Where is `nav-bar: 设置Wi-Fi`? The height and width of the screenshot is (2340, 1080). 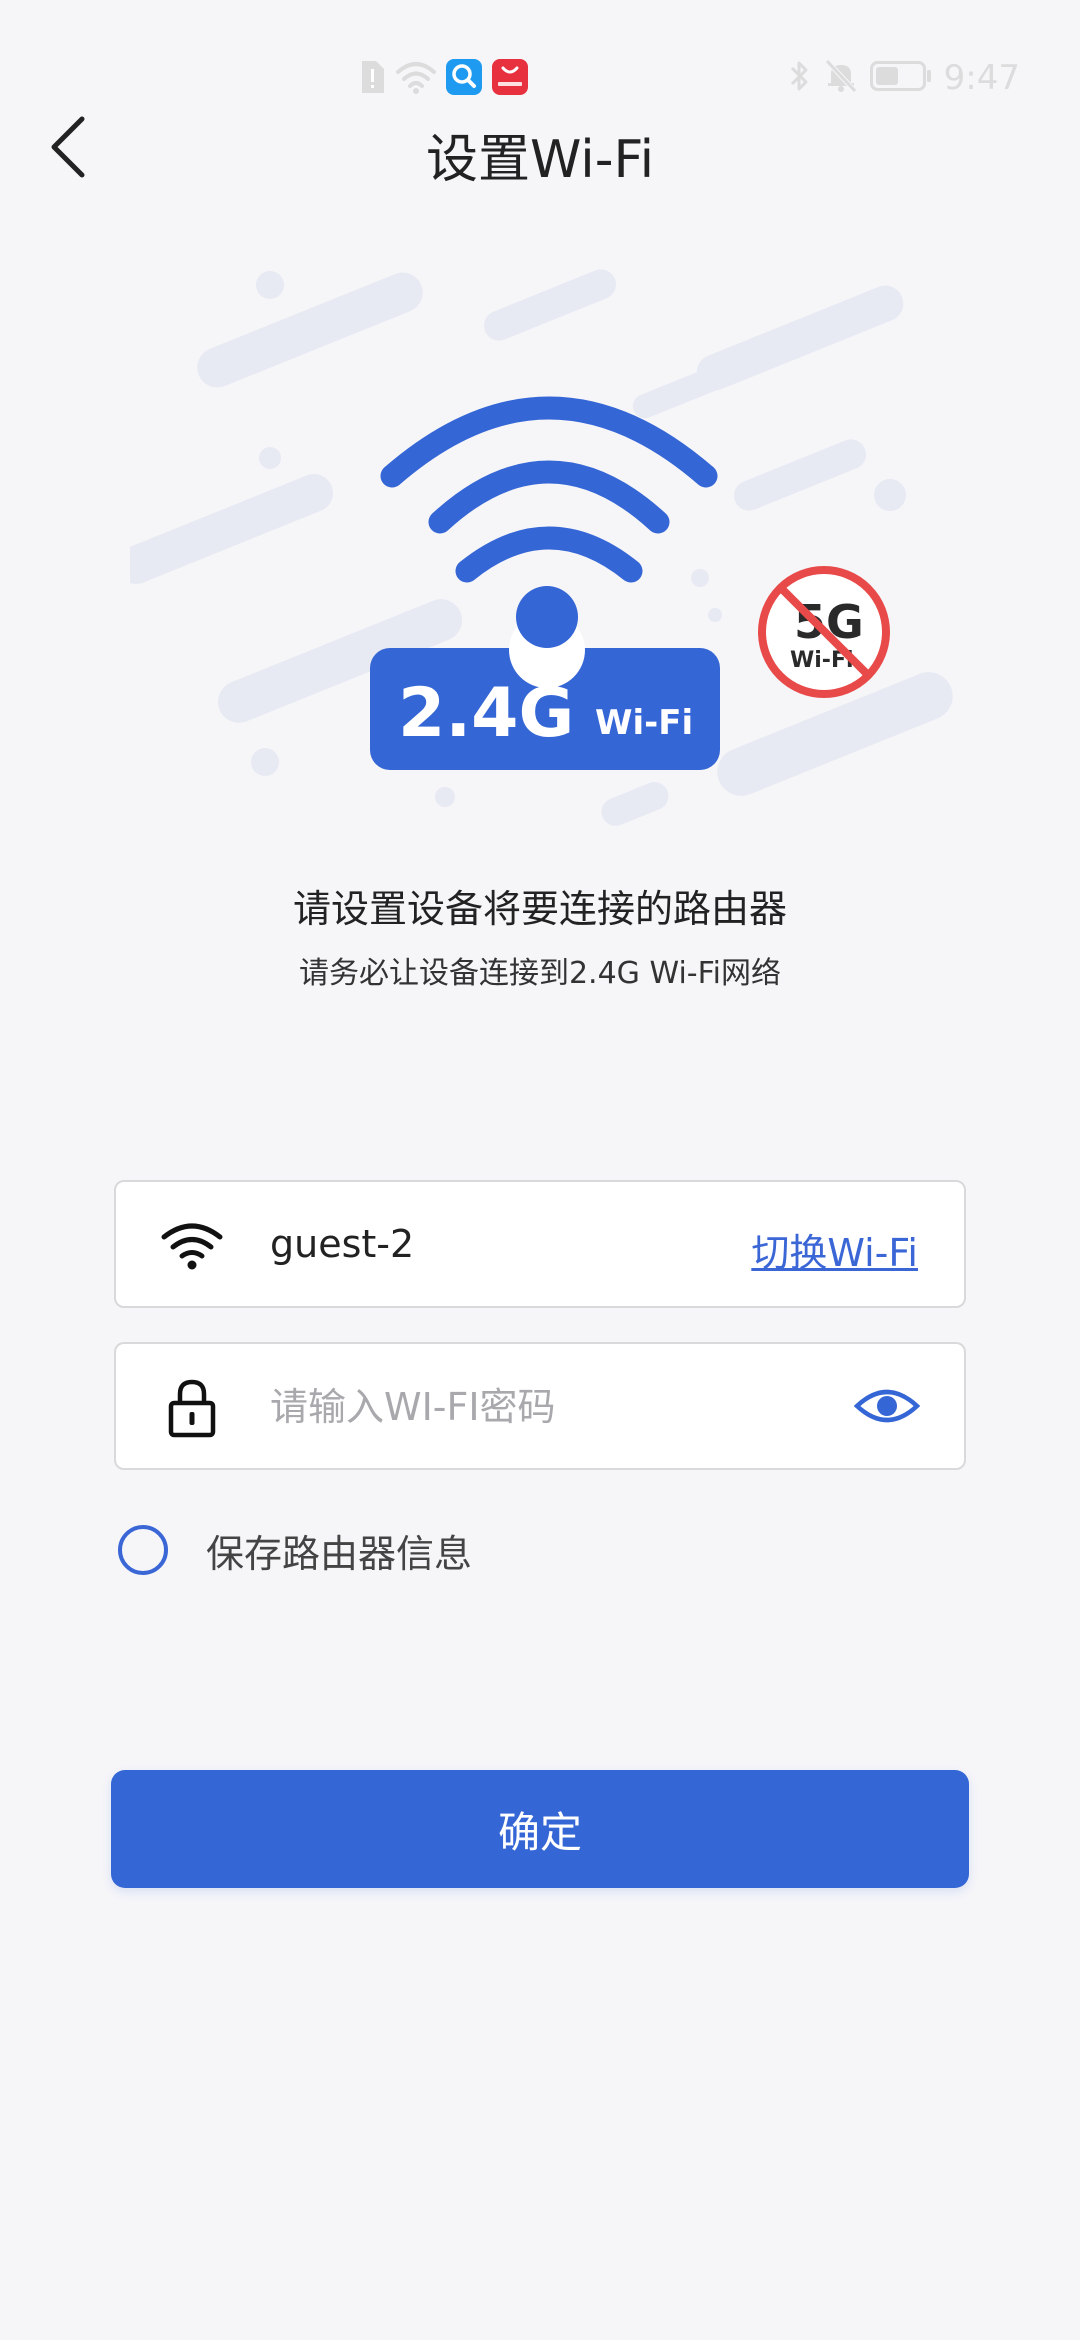
nav-bar: 设置Wi-Fi is located at coordinates (540, 151).